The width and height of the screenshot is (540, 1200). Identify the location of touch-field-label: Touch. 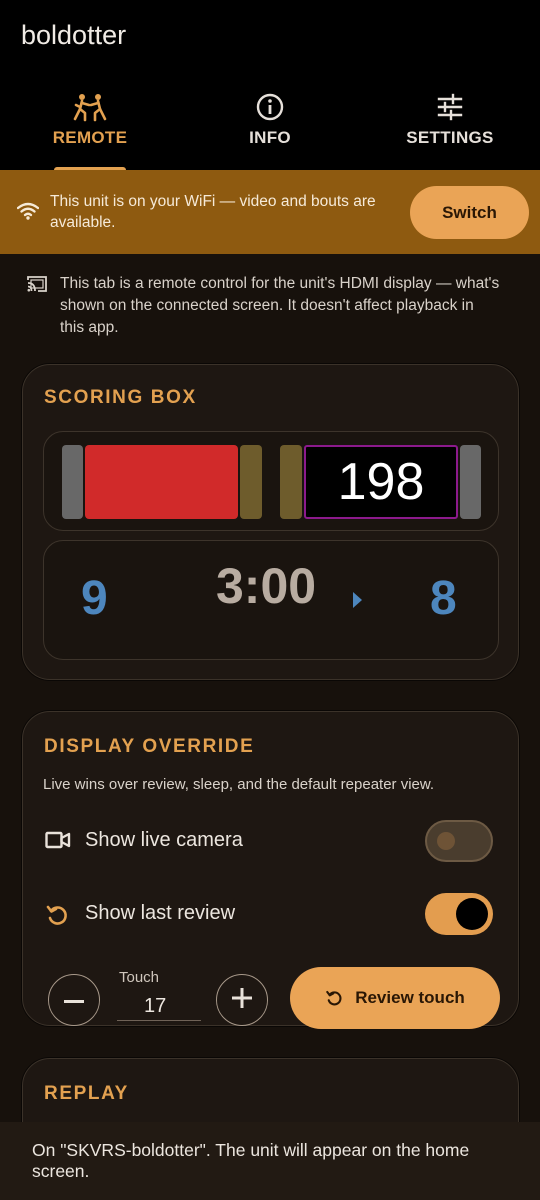
(139, 977).